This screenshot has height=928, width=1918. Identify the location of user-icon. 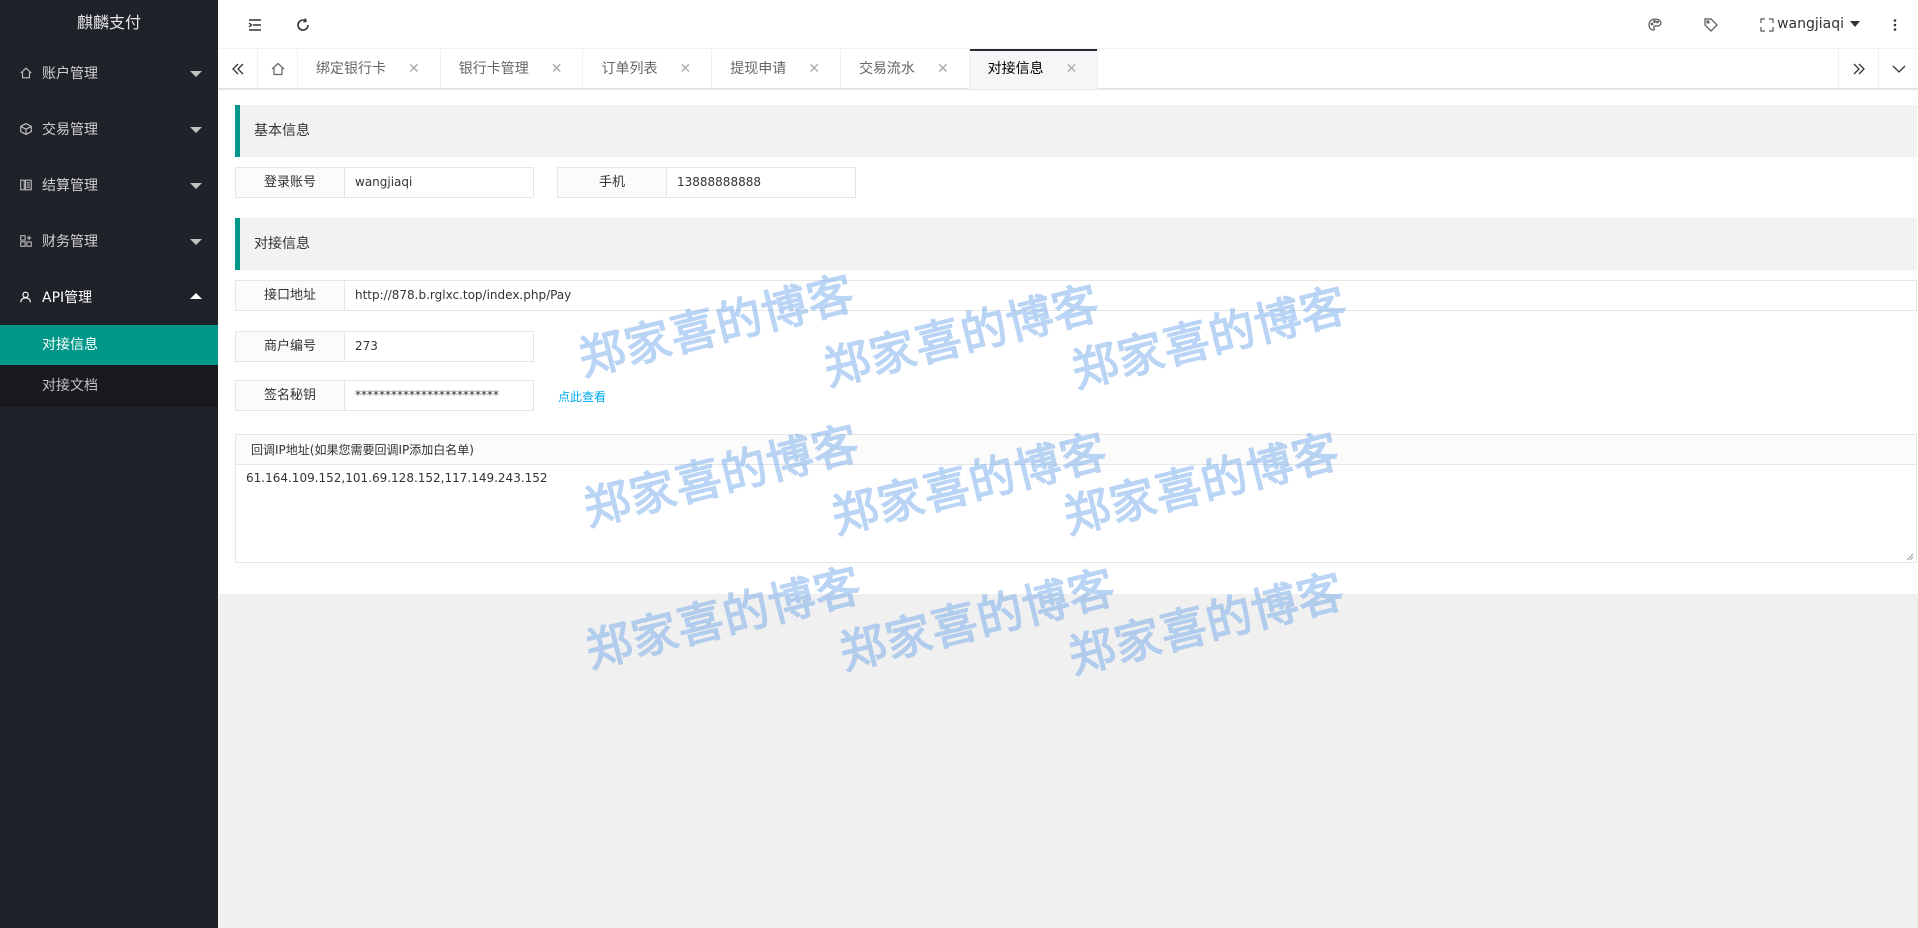
(26, 297).